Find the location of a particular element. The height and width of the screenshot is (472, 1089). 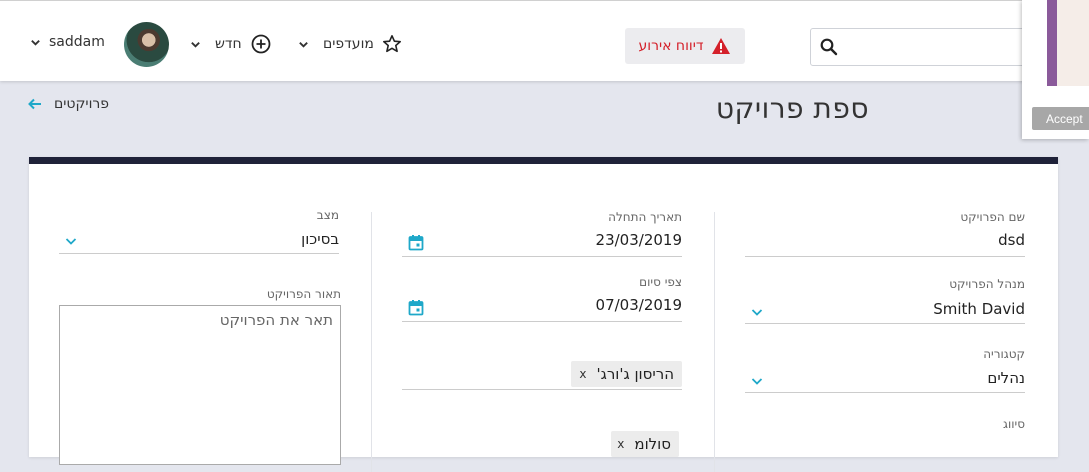

star-icon is located at coordinates (391, 44).